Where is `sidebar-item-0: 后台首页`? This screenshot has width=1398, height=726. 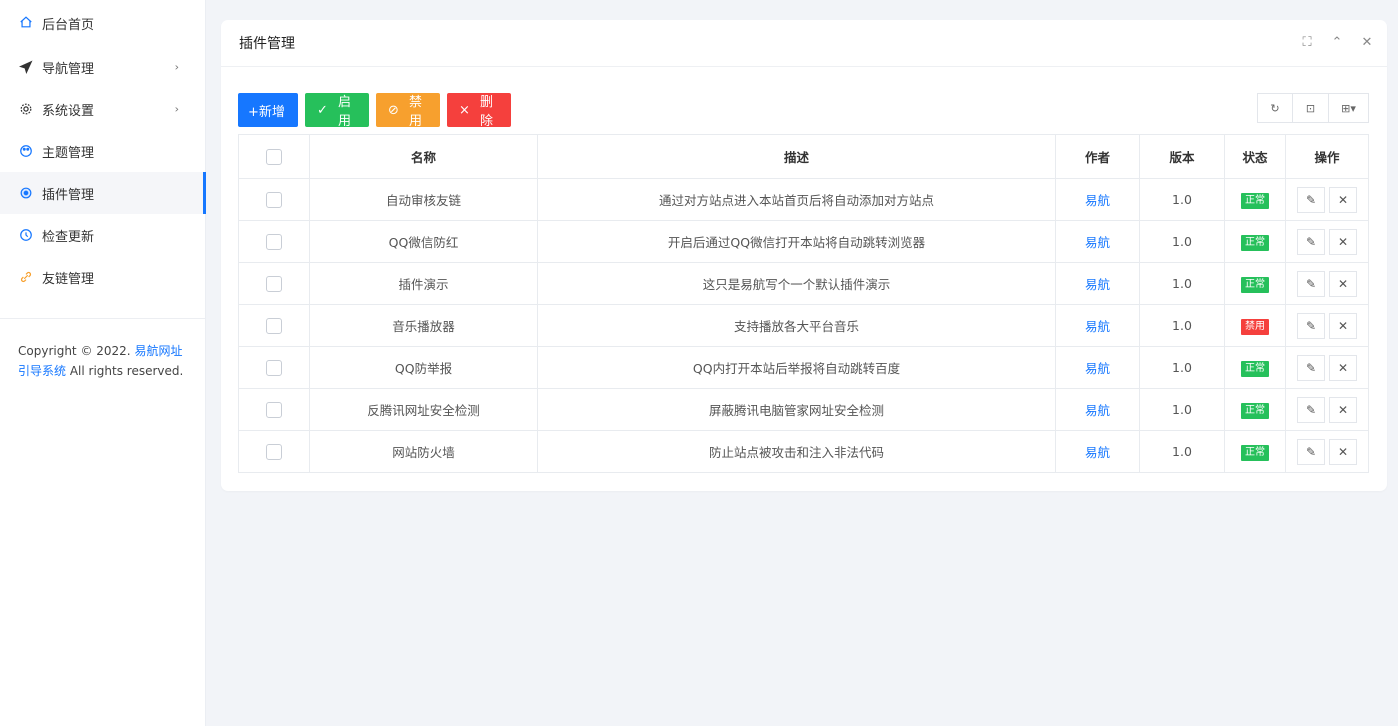
sidebar-item-0: 后台首页 is located at coordinates (102, 26).